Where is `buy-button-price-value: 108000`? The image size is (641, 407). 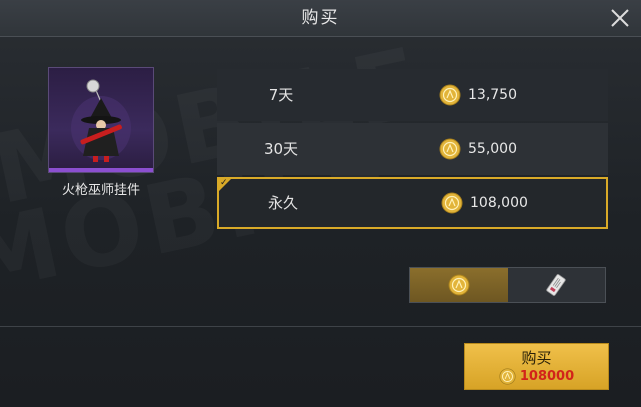 buy-button-price-value: 108000 is located at coordinates (547, 376).